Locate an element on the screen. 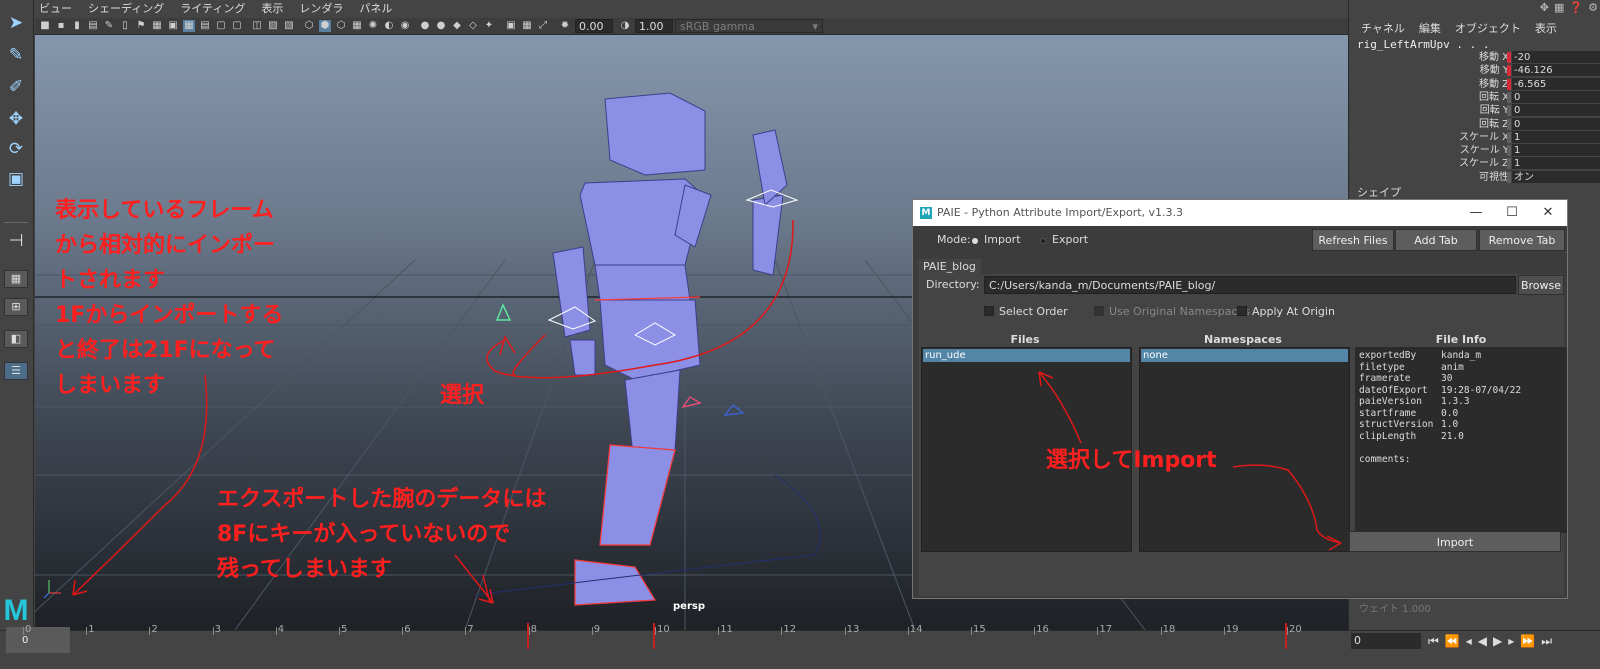  channel-row: スケール X1 is located at coordinates (1474, 137).